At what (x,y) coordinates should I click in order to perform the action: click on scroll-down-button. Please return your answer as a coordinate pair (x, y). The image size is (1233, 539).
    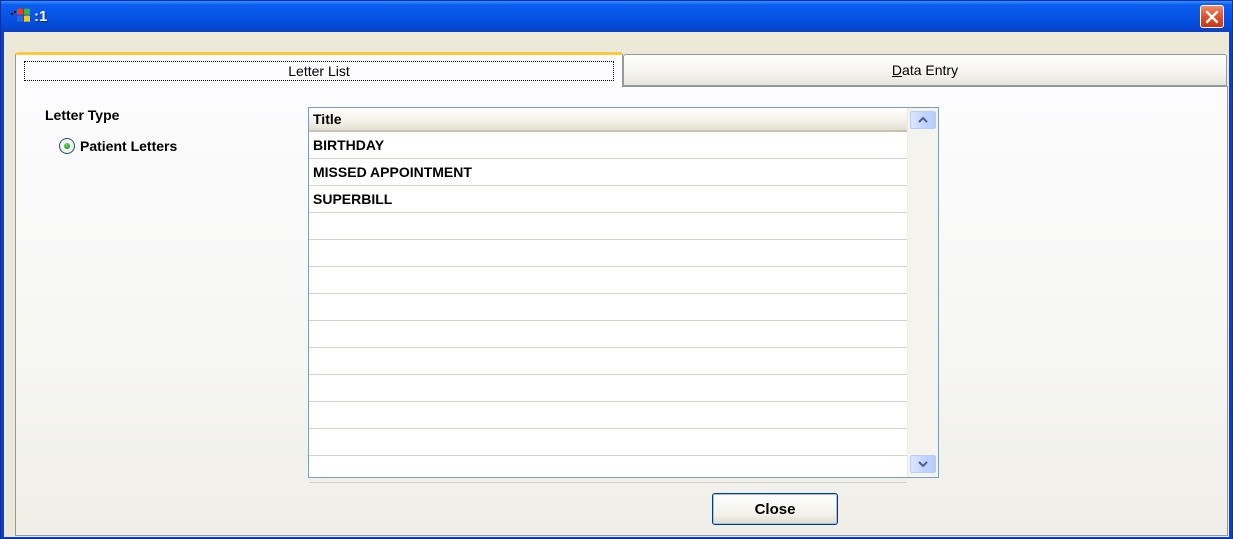
    Looking at the image, I should click on (923, 464).